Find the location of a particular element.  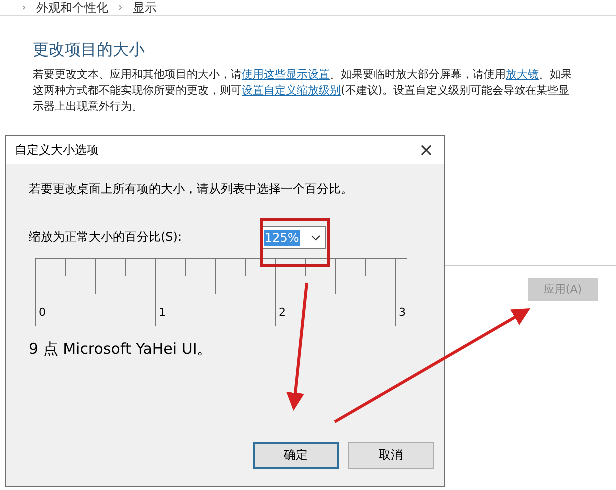

dialog-title: 自定义大小选项 is located at coordinates (57, 150).